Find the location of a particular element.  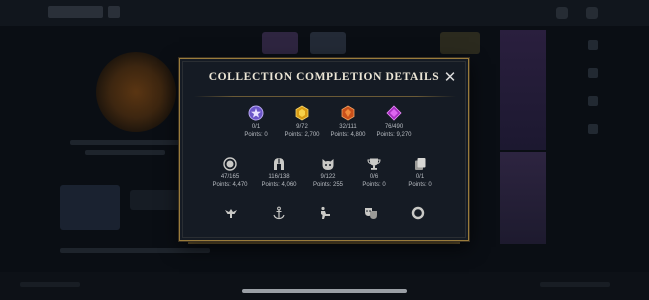

purple-star-gem-icon is located at coordinates (256, 113).